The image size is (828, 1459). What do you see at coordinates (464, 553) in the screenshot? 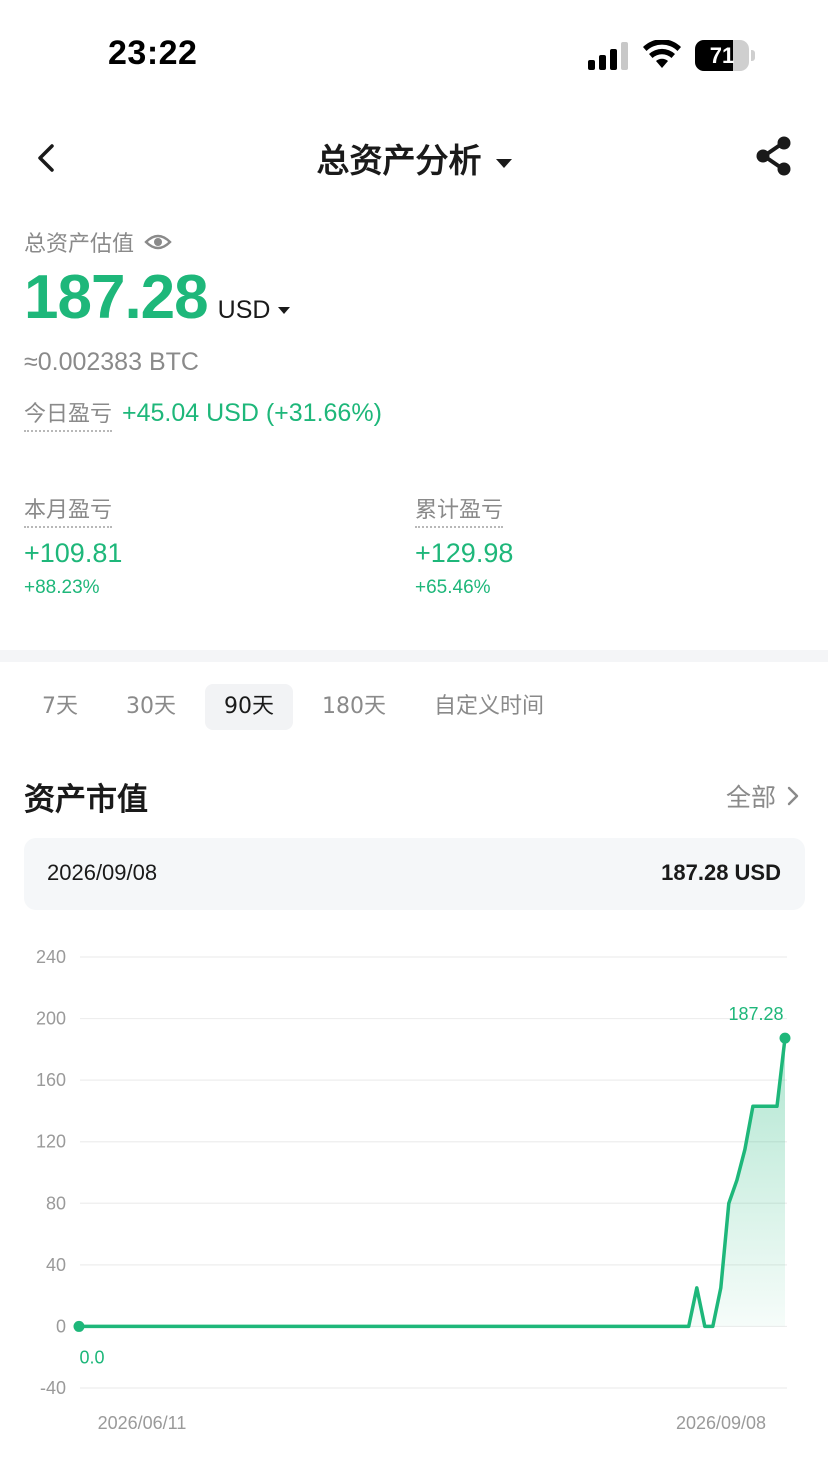
I see `cumulative-pnl-value: +129.98` at bounding box center [464, 553].